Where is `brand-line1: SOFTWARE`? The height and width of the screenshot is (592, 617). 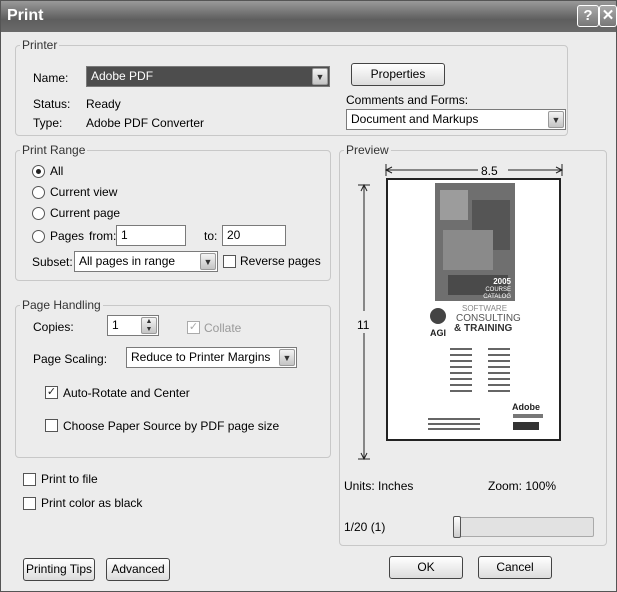
brand-line1: SOFTWARE is located at coordinates (484, 308).